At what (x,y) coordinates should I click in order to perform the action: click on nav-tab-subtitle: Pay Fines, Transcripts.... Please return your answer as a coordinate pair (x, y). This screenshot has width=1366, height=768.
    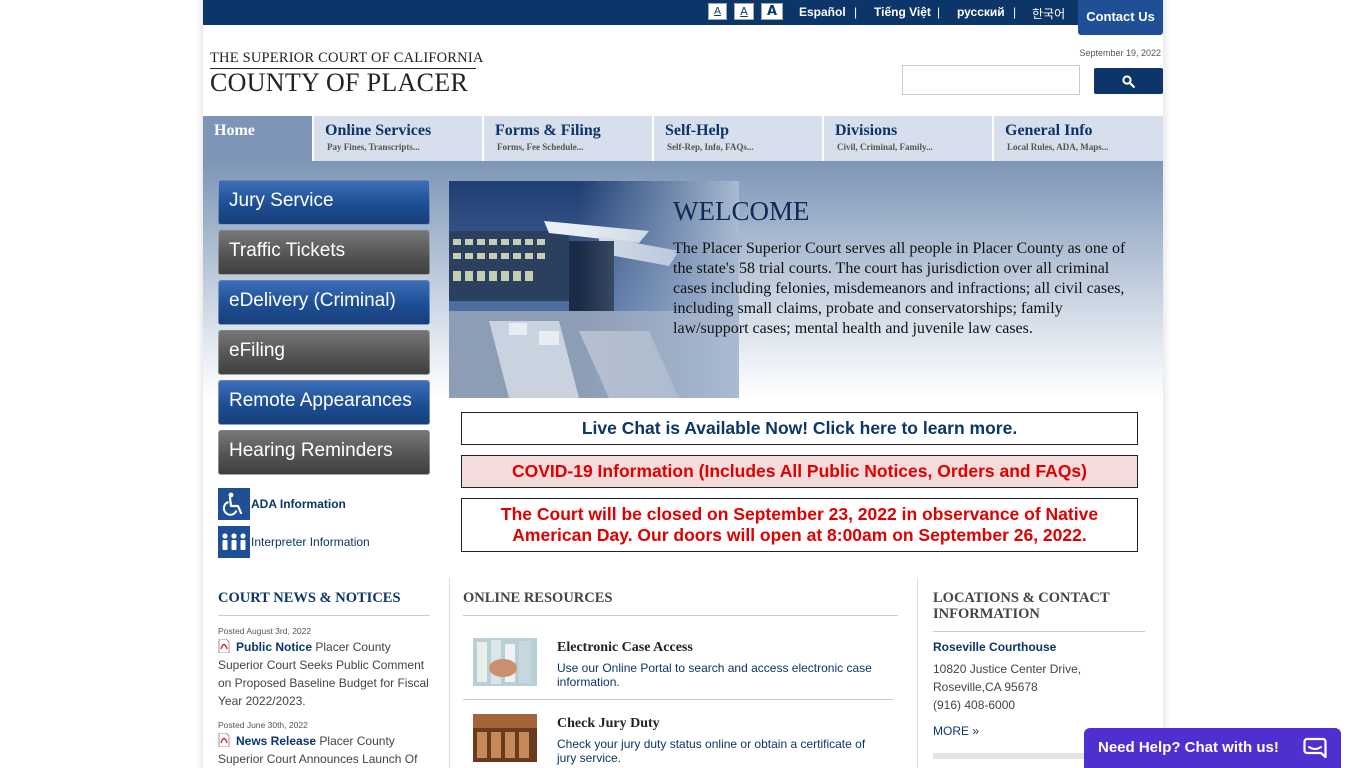
    Looking at the image, I should click on (373, 147).